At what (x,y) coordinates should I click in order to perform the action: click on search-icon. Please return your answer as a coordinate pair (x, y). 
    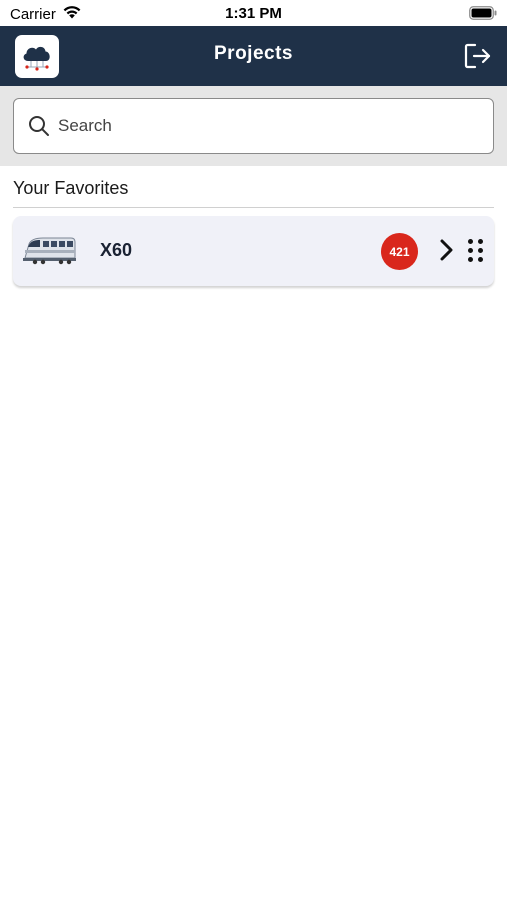
    Looking at the image, I should click on (39, 126).